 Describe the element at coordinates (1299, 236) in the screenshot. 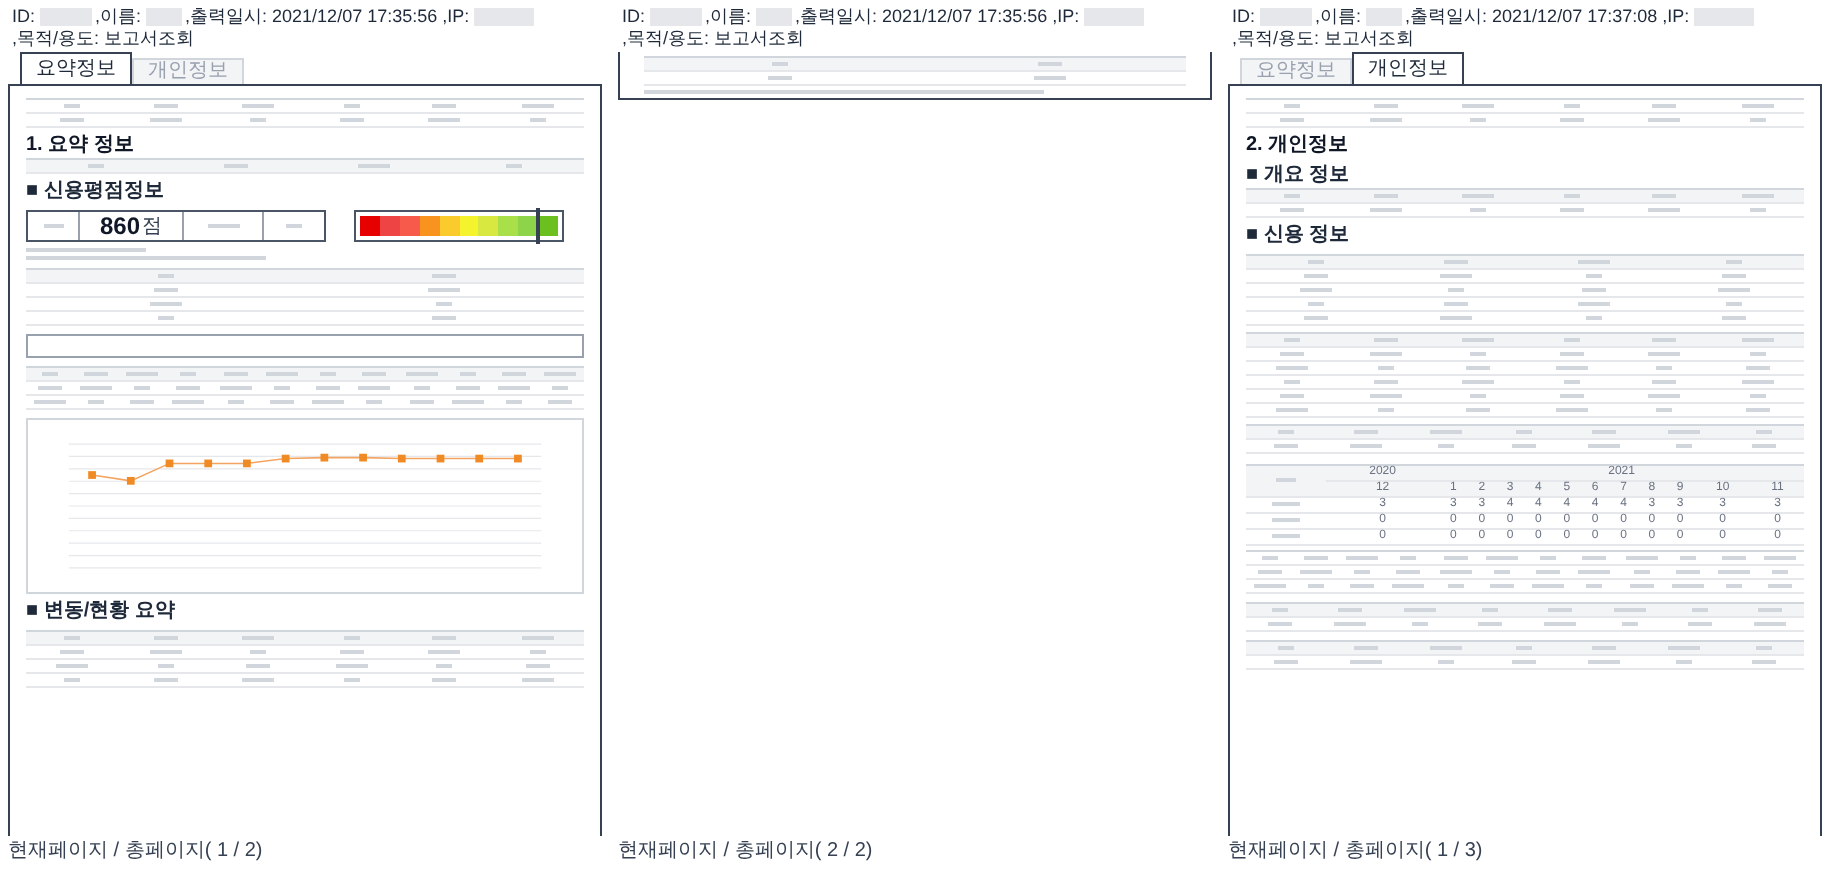

I see `section-heading: ■ 신용 정보` at that location.